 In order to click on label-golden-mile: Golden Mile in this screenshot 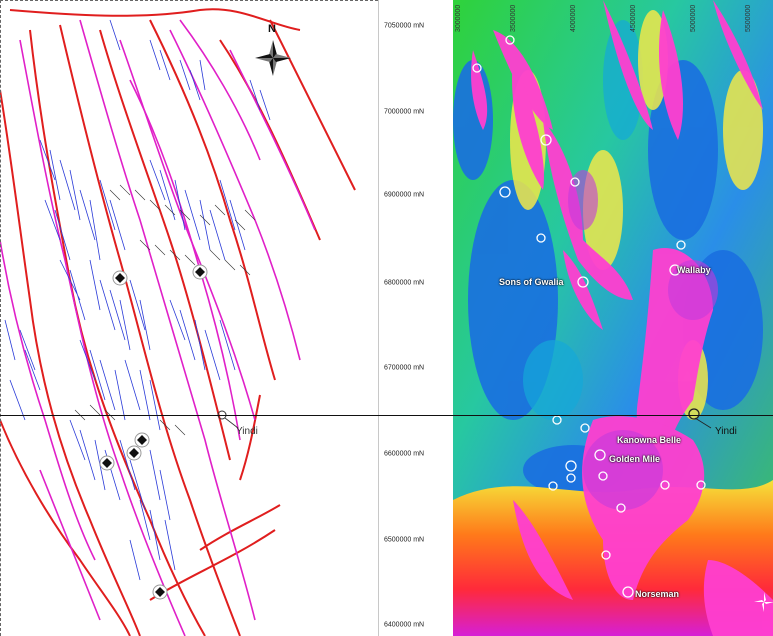, I will do `click(635, 459)`.